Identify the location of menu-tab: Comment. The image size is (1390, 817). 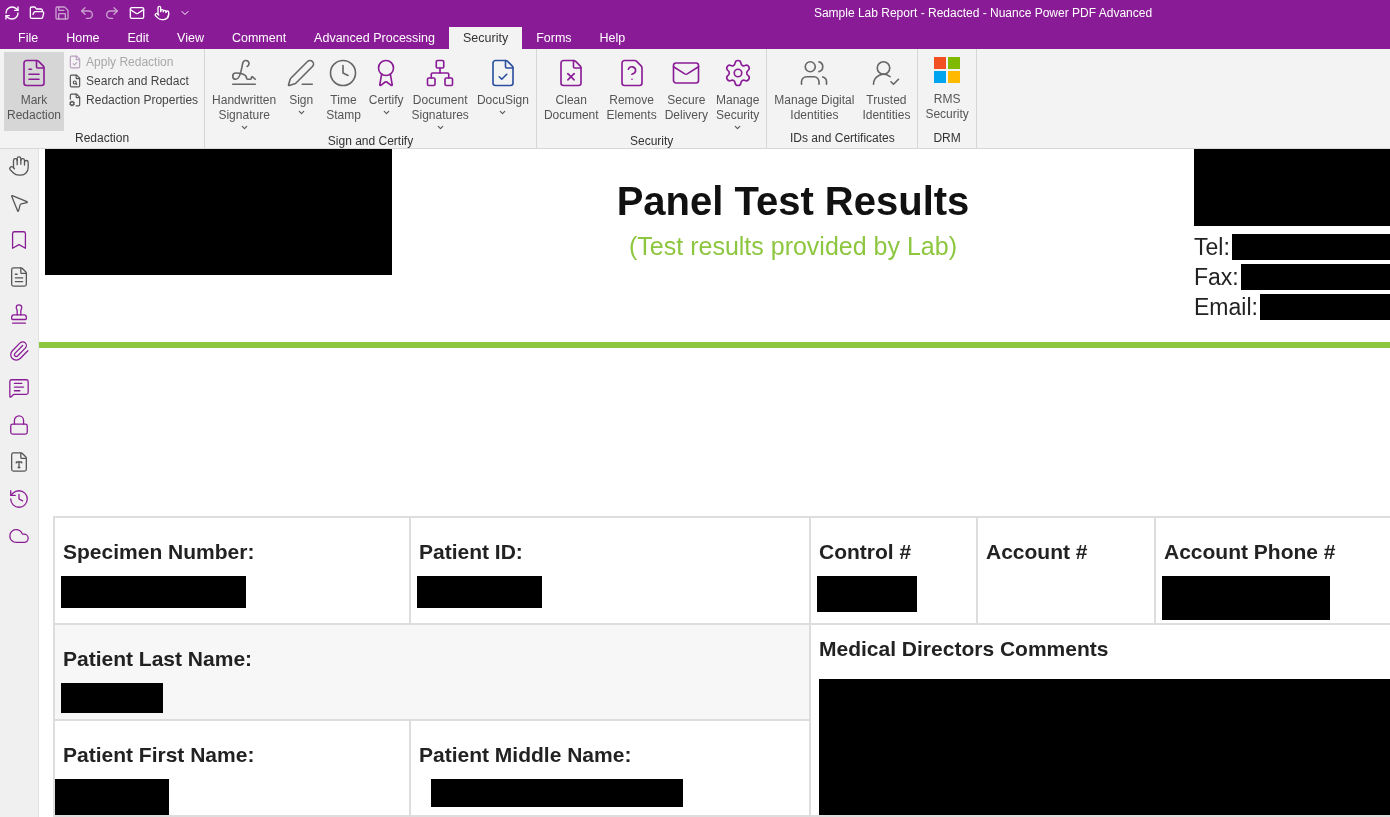
(259, 38).